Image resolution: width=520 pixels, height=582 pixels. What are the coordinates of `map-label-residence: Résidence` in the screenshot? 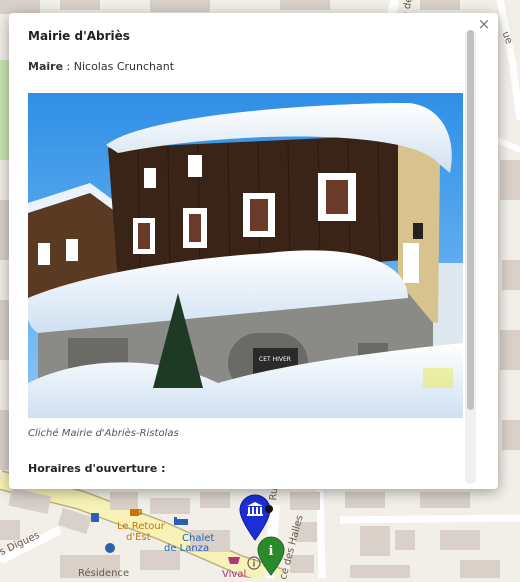 It's located at (104, 573).